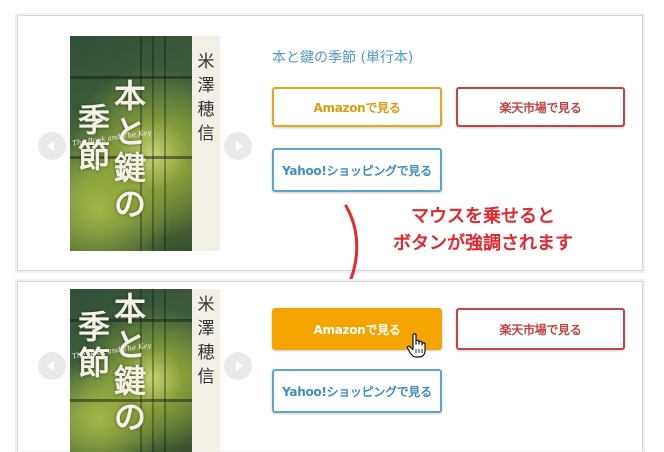 This screenshot has width=664, height=452. What do you see at coordinates (483, 230) in the screenshot?
I see `hover-annotation: マウスを乗せると ボタンが強調されます` at bounding box center [483, 230].